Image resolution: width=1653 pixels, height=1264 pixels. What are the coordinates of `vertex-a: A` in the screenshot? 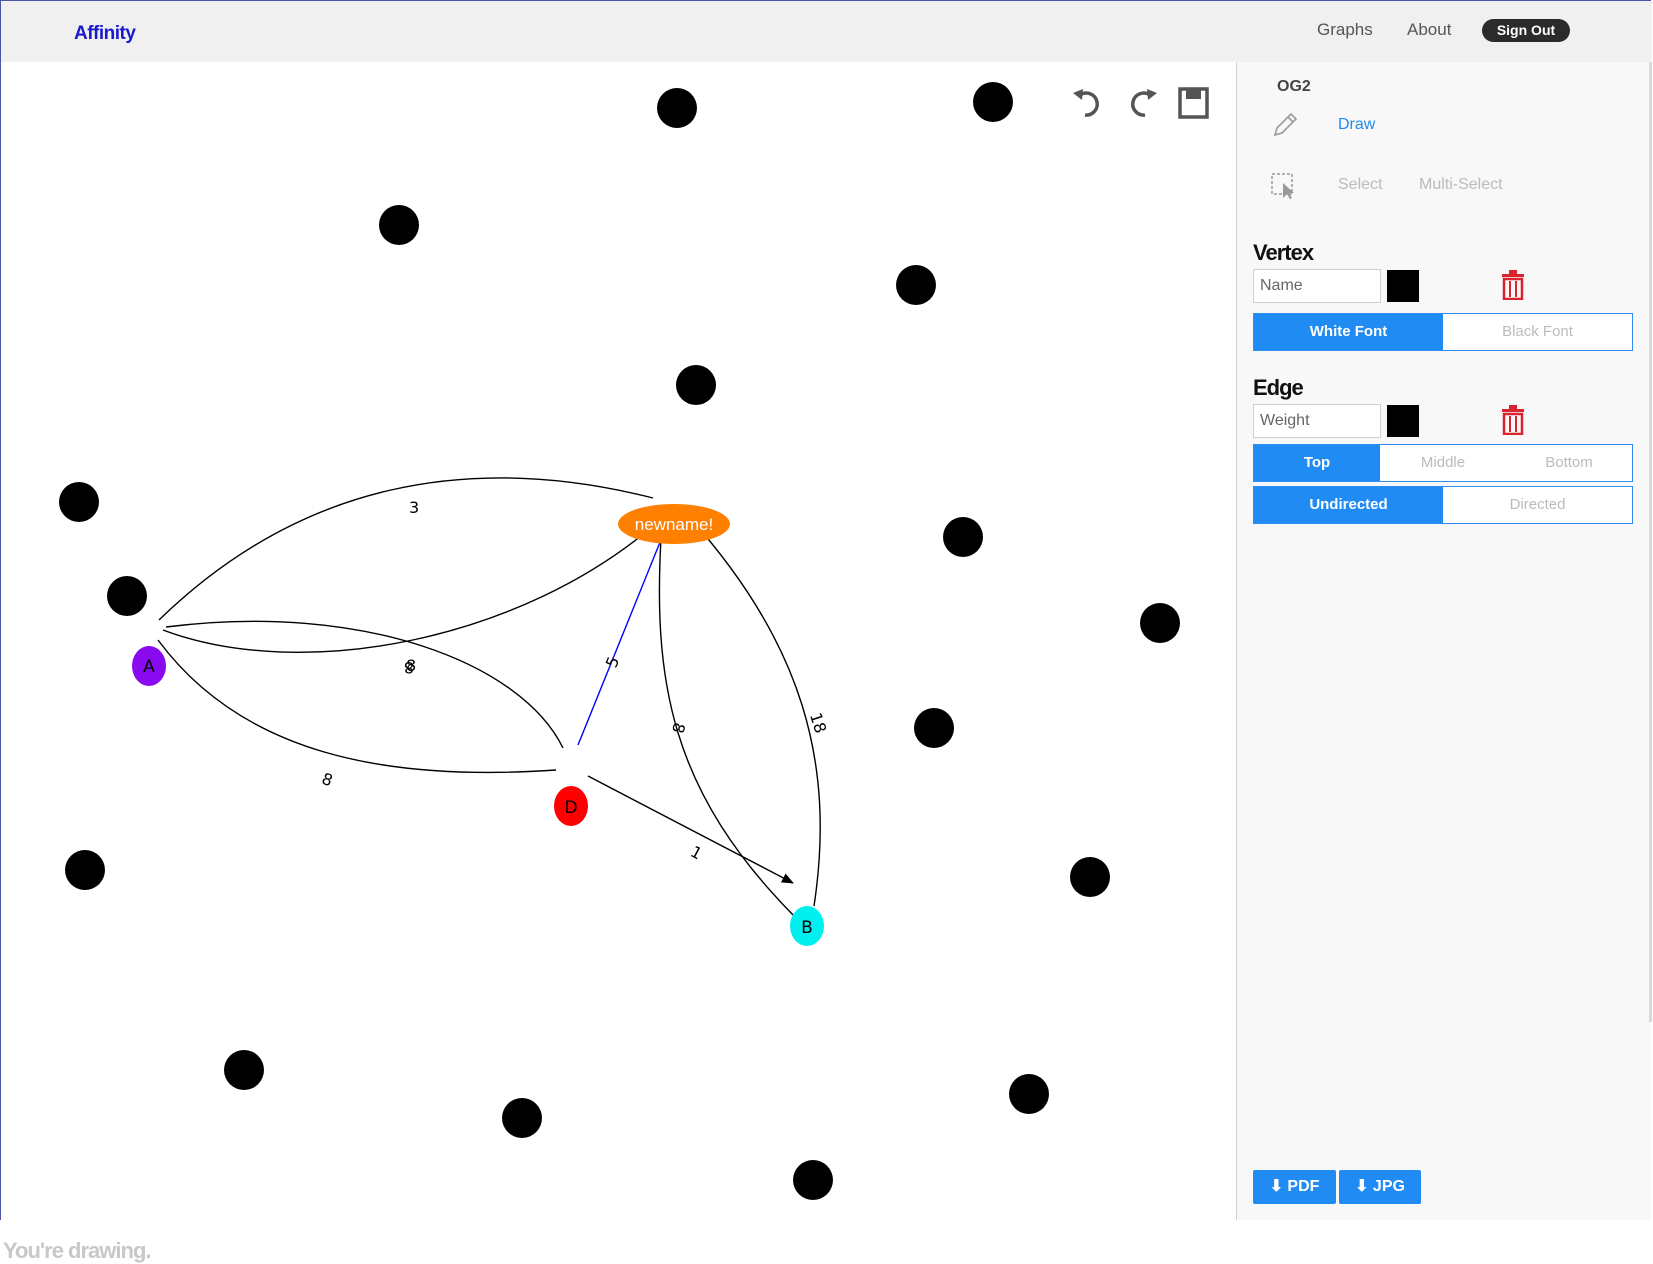 It's located at (149, 666).